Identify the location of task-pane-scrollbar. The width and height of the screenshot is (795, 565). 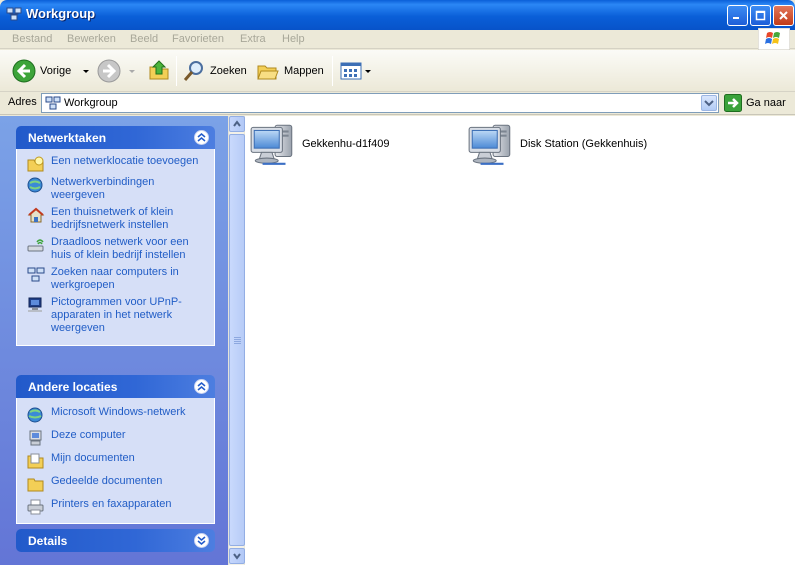
(236, 340).